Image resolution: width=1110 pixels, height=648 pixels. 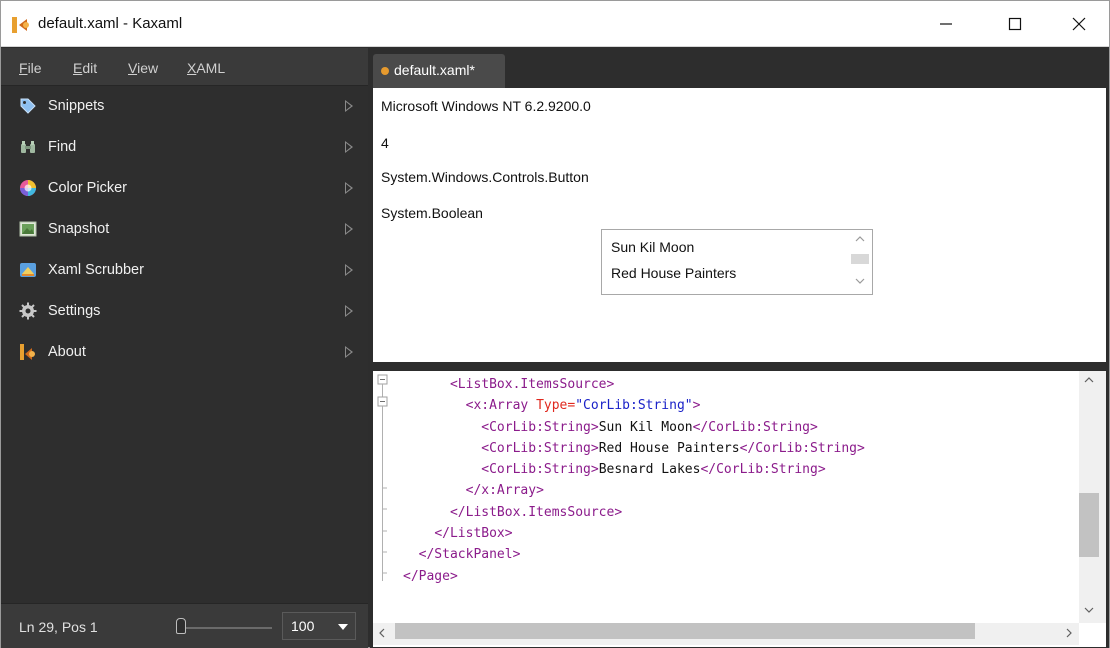 I want to click on maximize-button, so click(x=1015, y=24).